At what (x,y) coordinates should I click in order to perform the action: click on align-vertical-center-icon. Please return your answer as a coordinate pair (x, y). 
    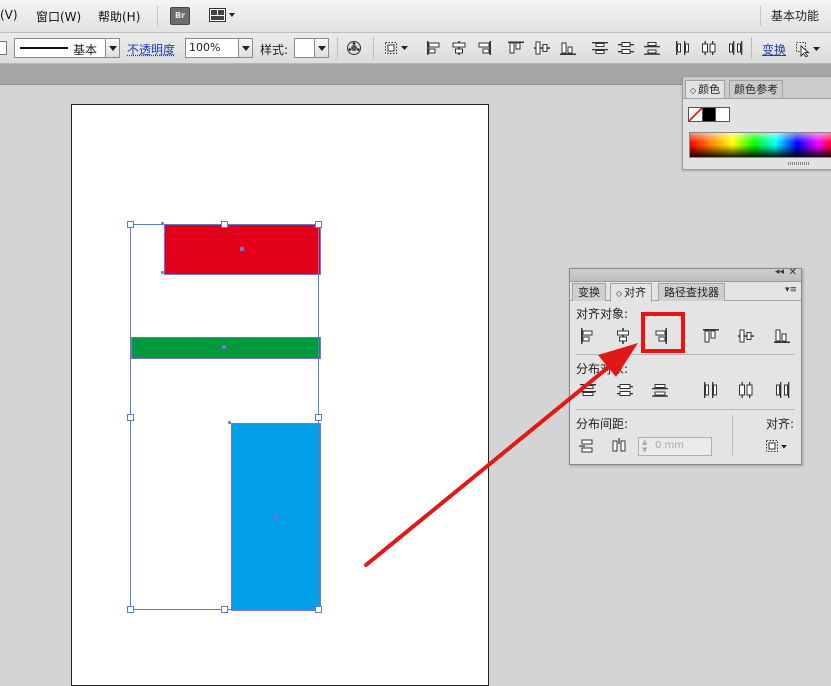
    Looking at the image, I should click on (542, 48).